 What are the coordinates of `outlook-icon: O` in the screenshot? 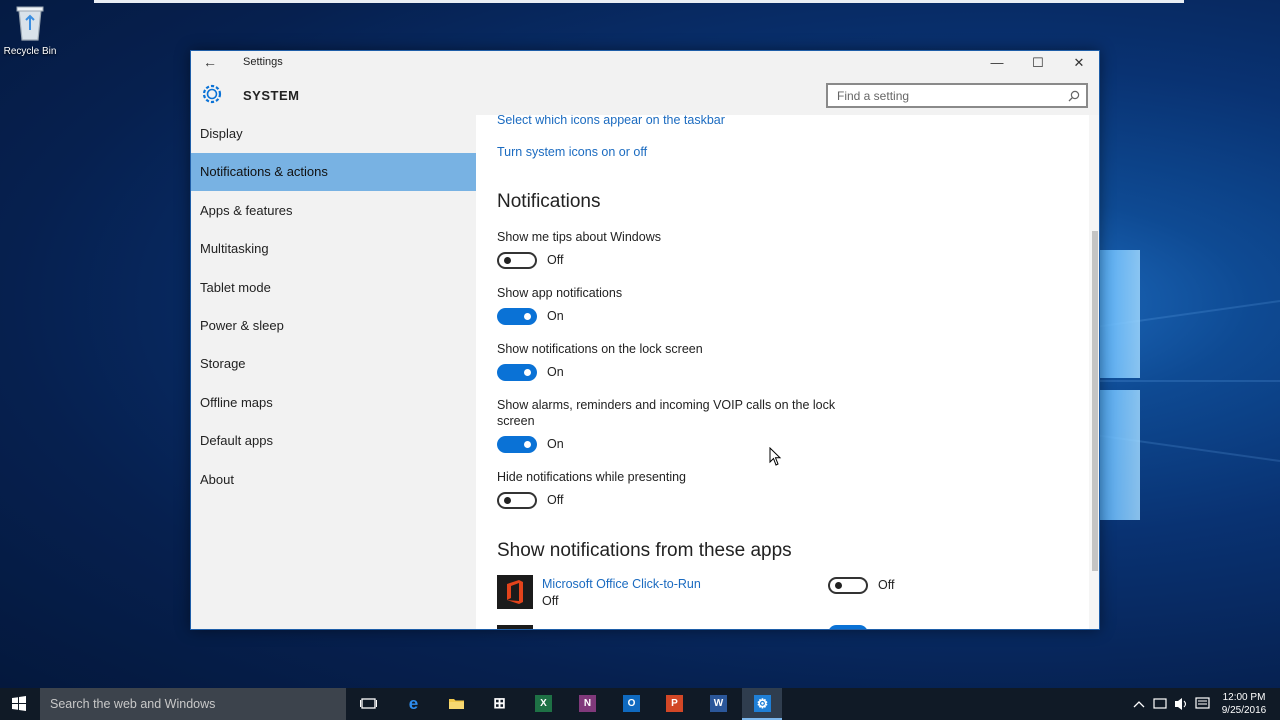 It's located at (631, 703).